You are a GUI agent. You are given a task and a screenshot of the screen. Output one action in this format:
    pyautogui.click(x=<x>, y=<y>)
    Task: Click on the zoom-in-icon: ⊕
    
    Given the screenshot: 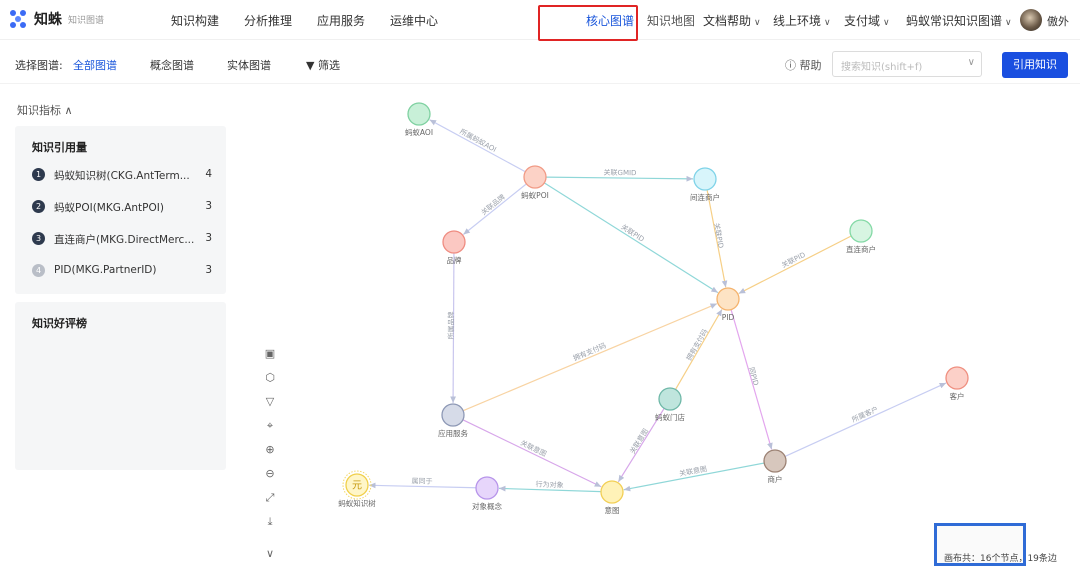 What is the action you would take?
    pyautogui.click(x=270, y=450)
    